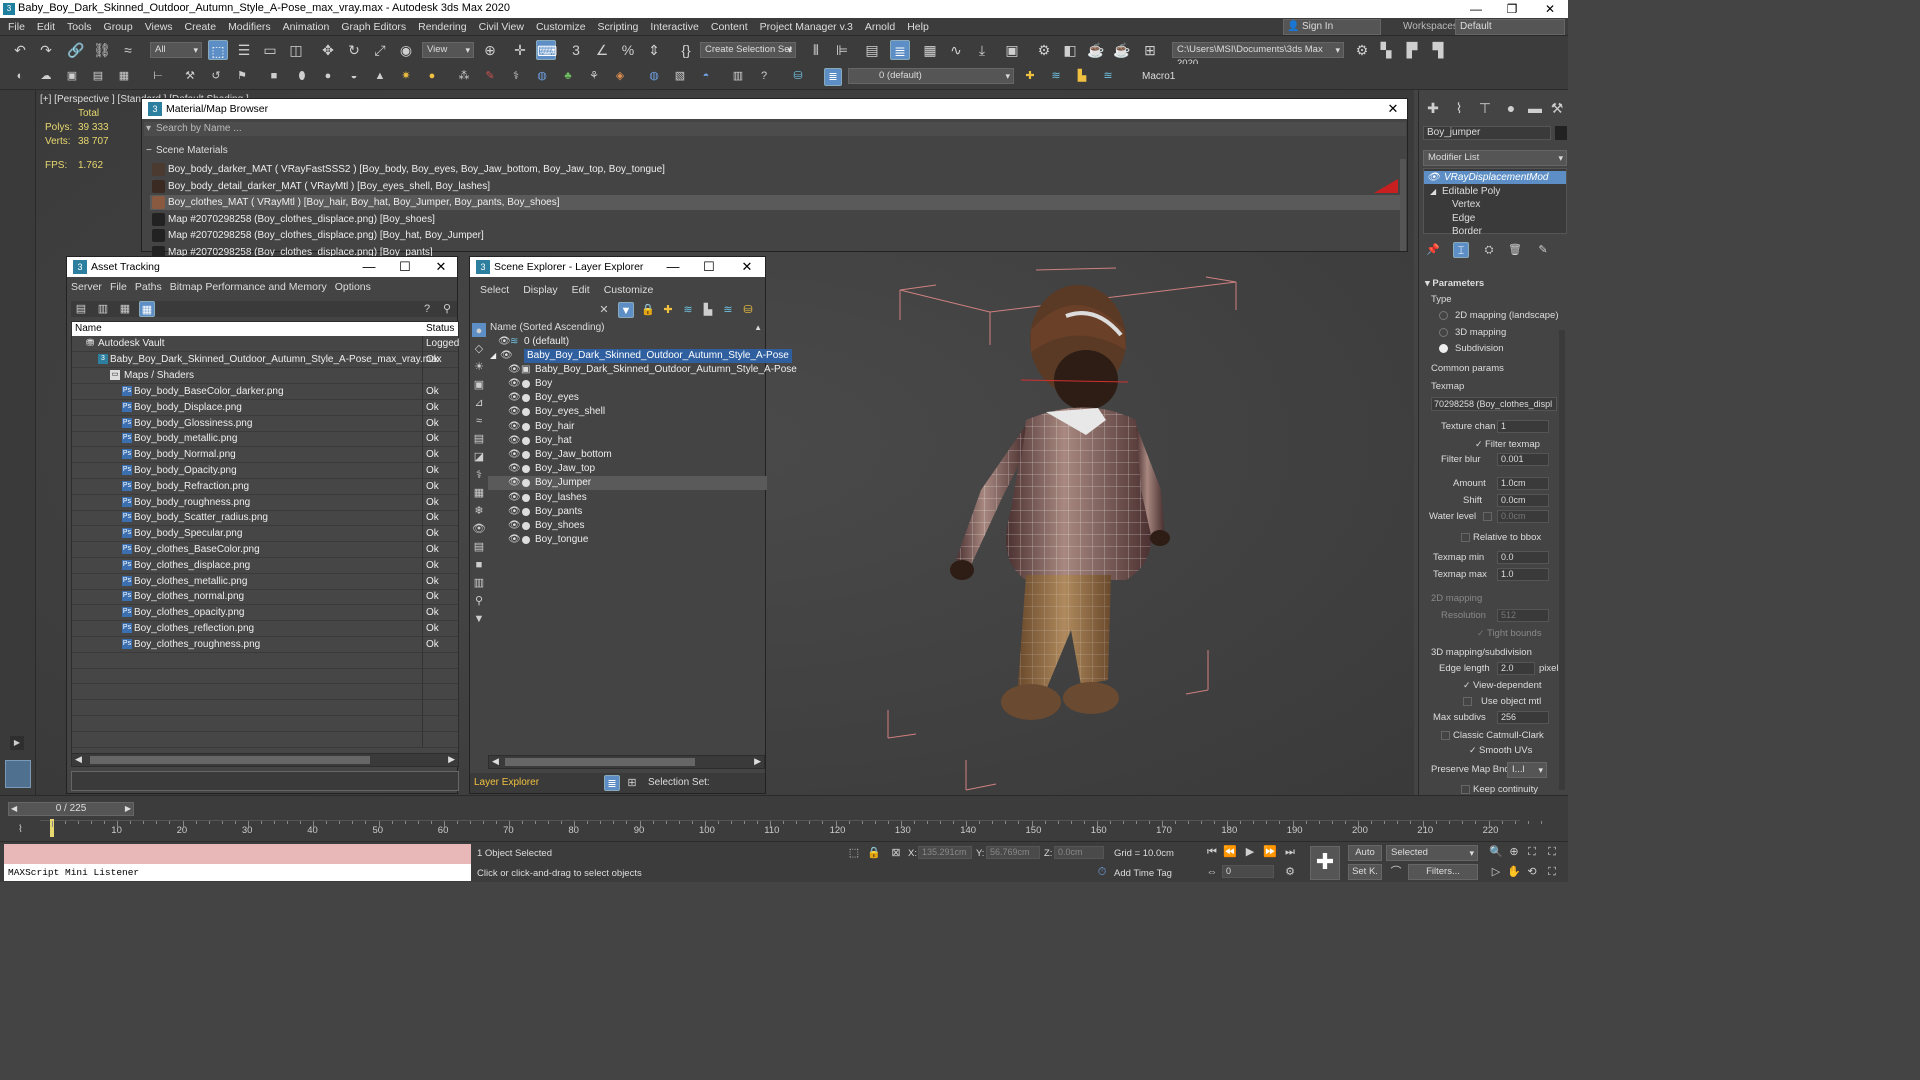  Describe the element at coordinates (406, 76) in the screenshot. I see `light-icon: ✷` at that location.